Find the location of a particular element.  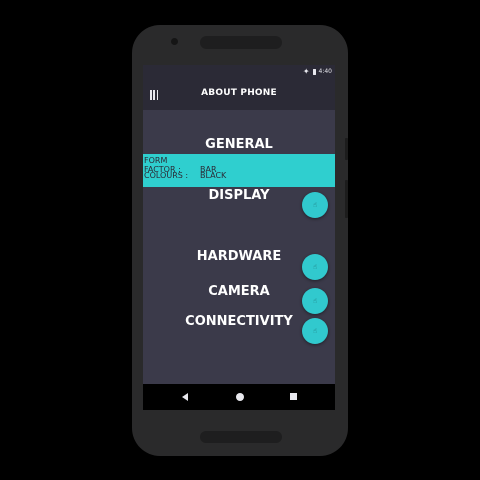

volume-button is located at coordinates (346, 199).